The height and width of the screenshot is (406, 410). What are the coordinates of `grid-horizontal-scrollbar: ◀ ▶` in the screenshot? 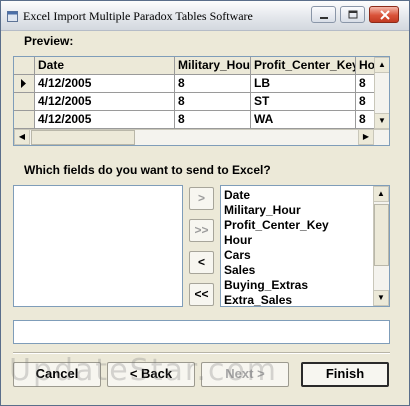 It's located at (201, 137).